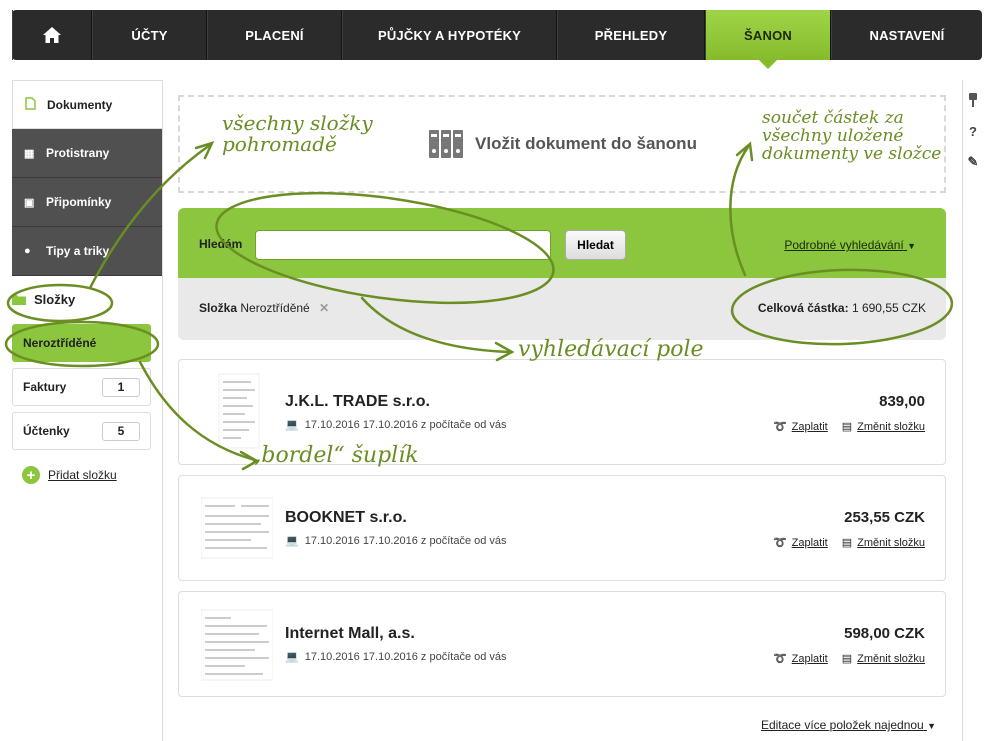 This screenshot has width=995, height=741. I want to click on add-folder-label: Přidat složku, so click(82, 475).